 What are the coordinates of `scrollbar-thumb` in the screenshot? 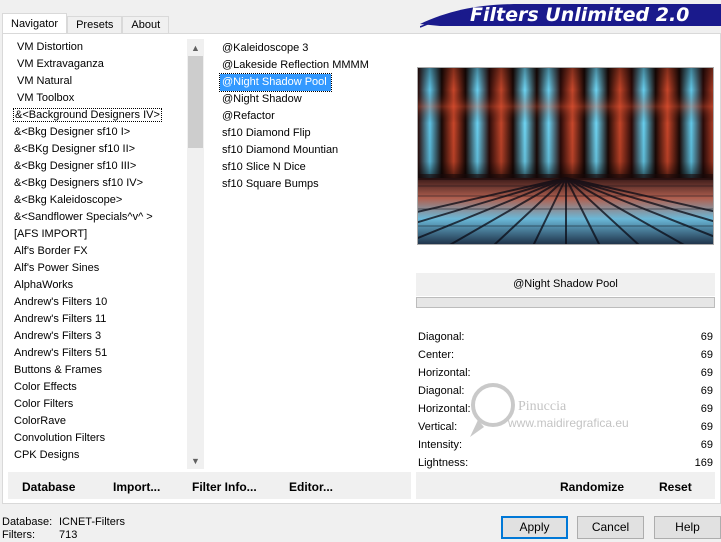 It's located at (195, 102).